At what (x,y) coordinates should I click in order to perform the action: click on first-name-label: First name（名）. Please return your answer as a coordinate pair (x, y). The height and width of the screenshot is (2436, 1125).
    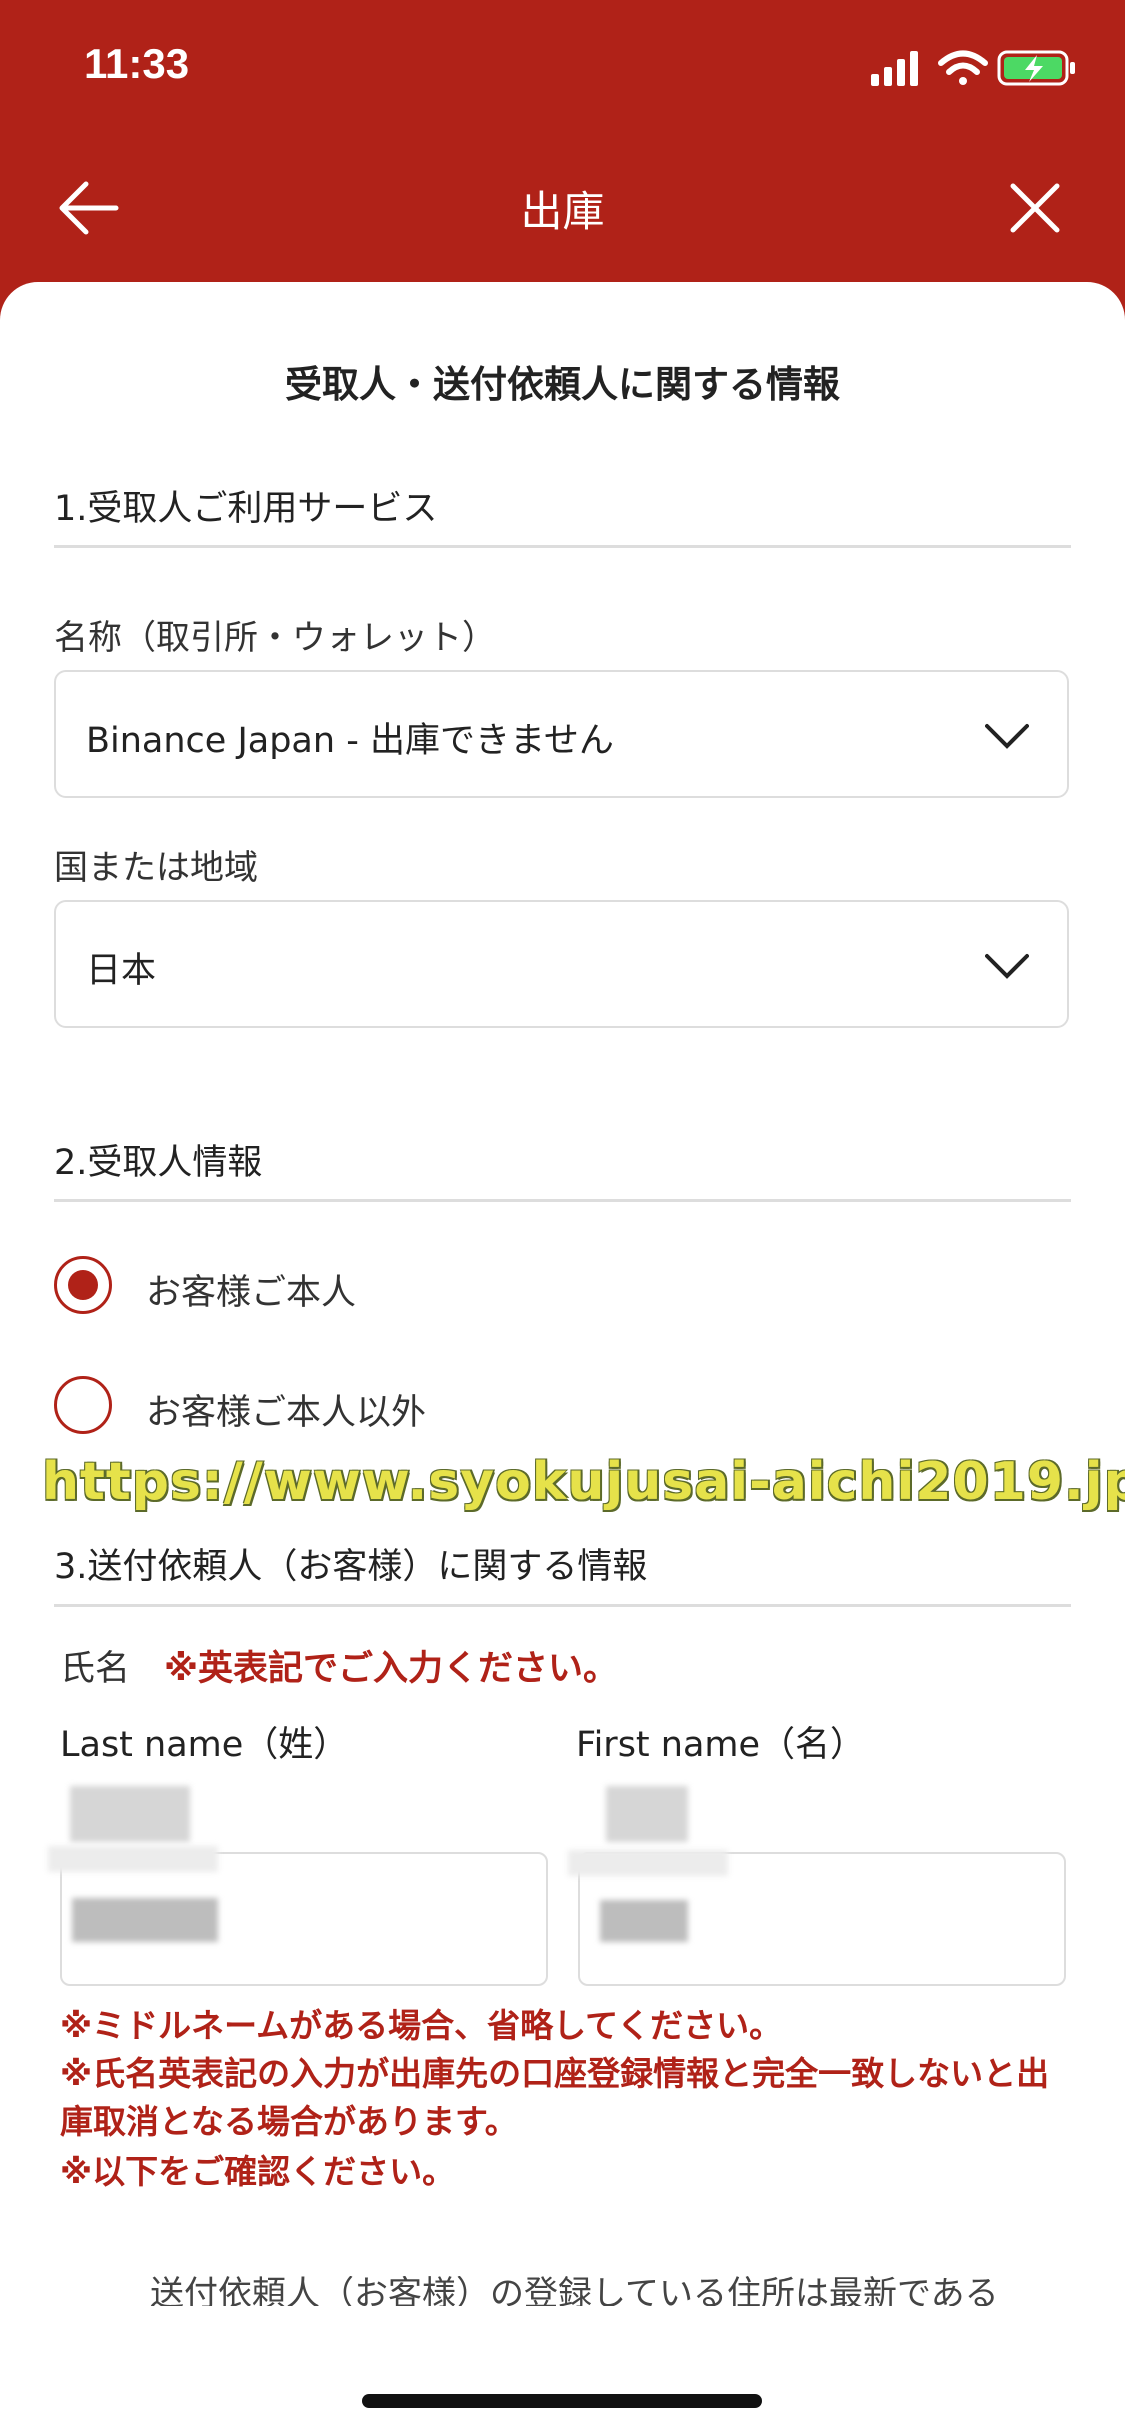
    Looking at the image, I should click on (721, 1745).